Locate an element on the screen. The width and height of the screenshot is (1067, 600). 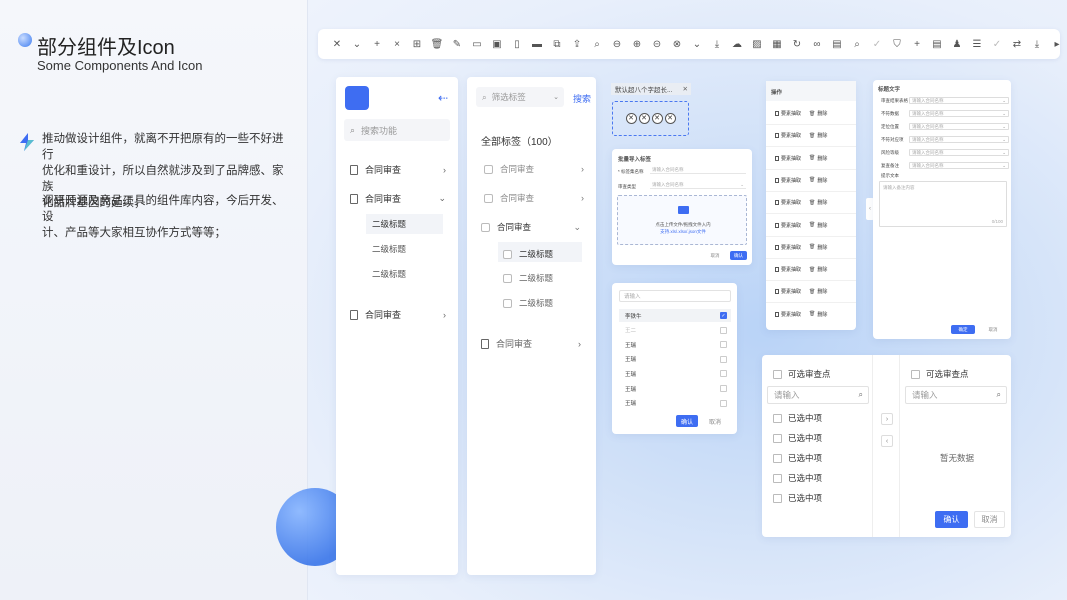
minus-square-icon: ▬ is located at coordinates (537, 44).